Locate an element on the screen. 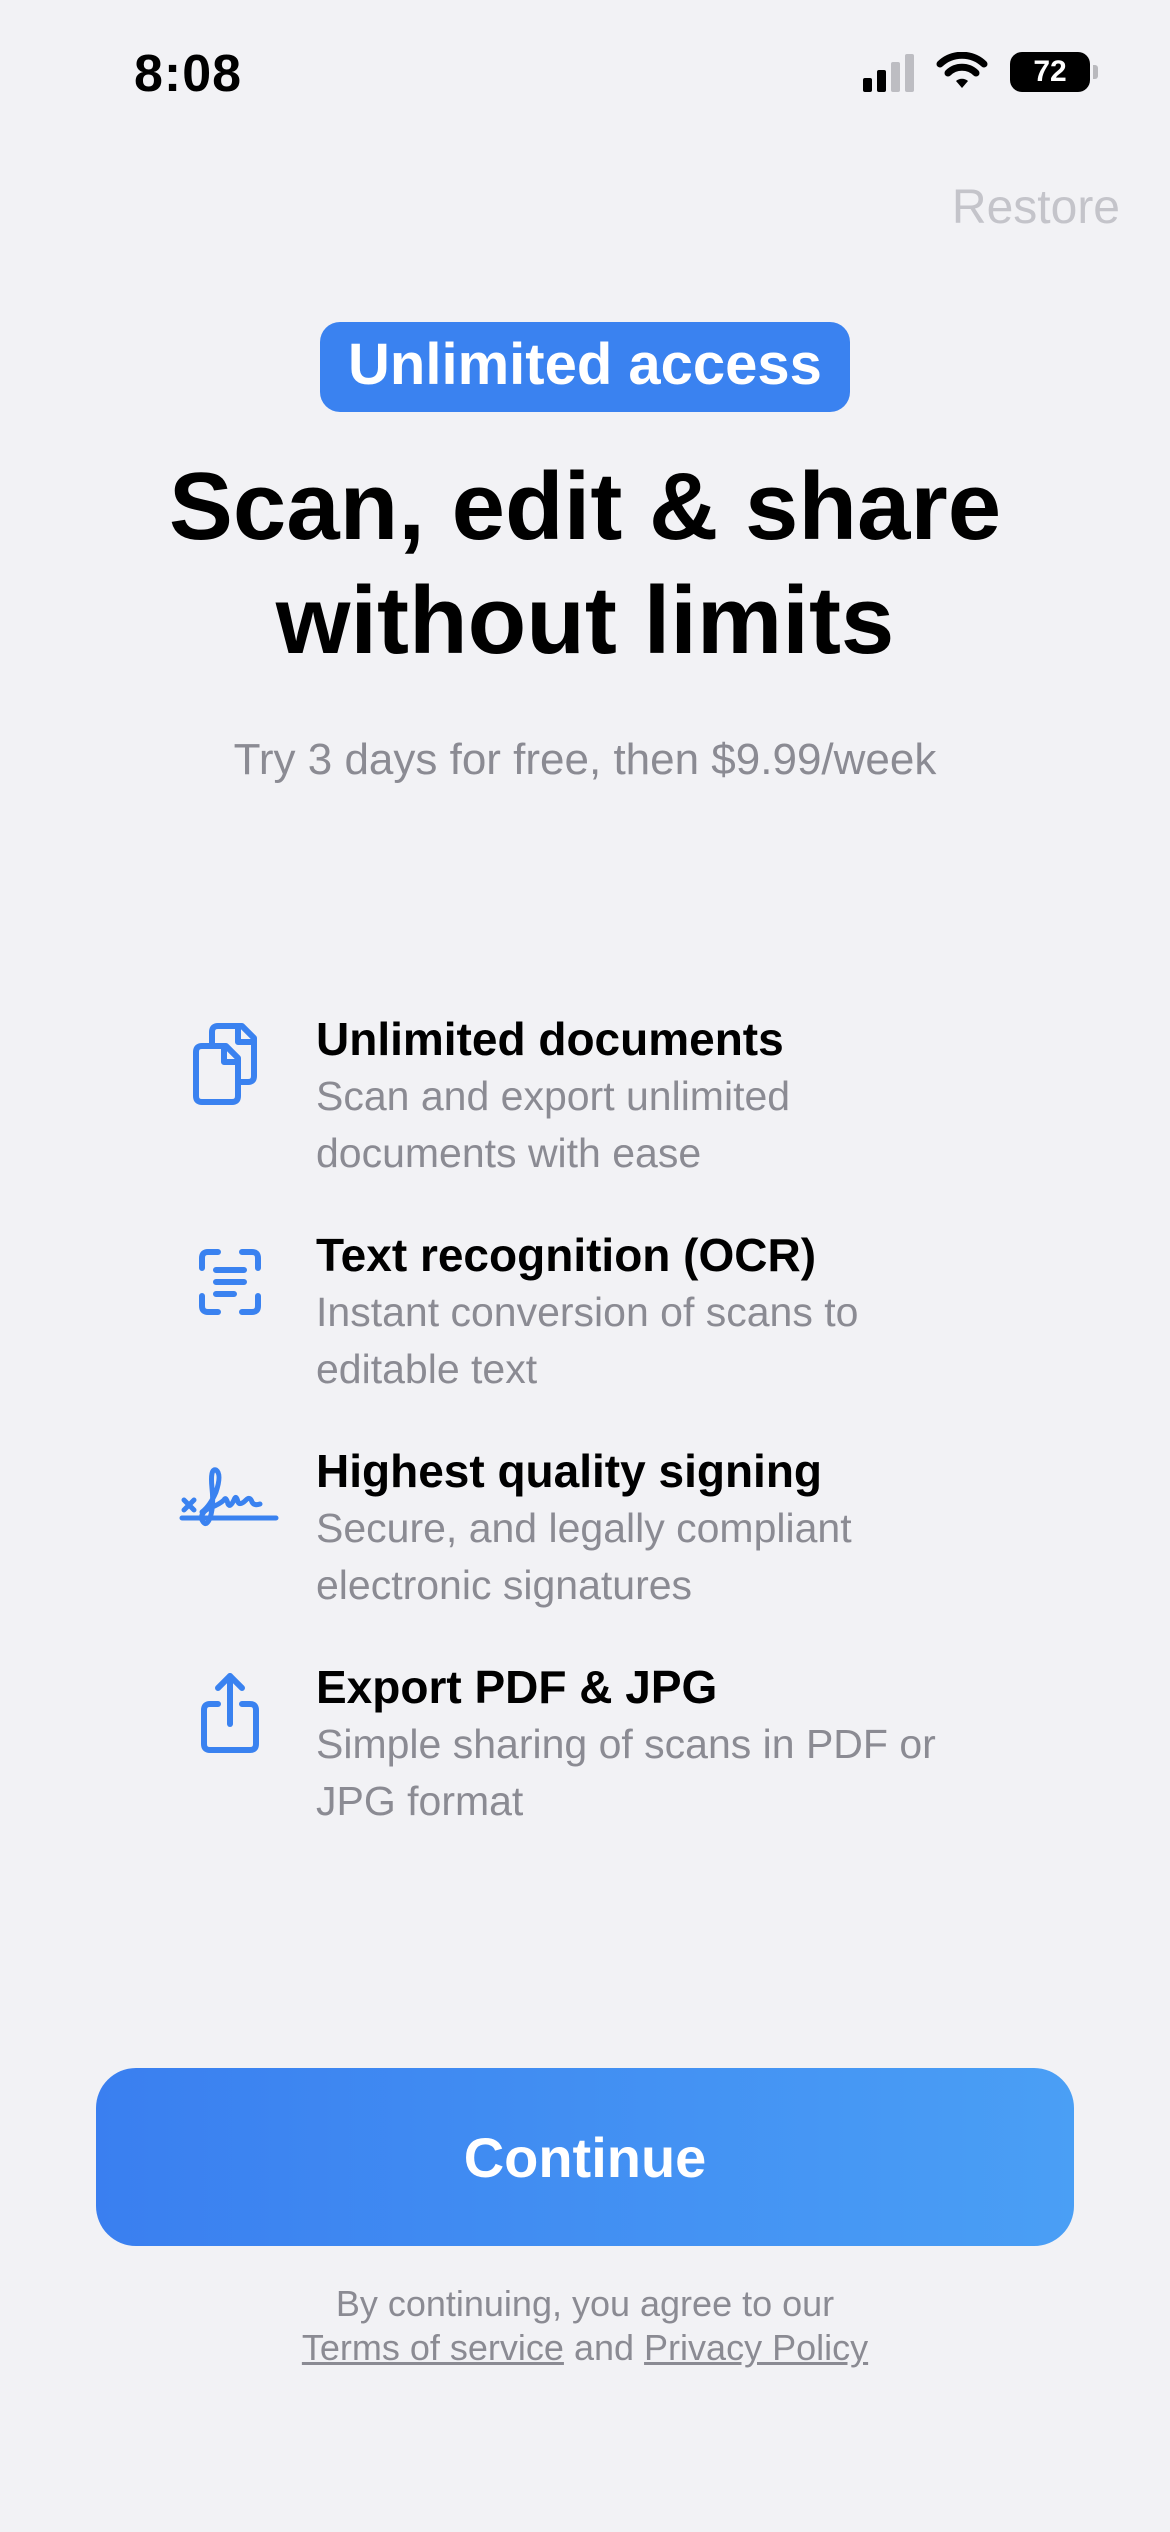 The height and width of the screenshot is (2532, 1170). feature-description-line-2: documents with ease is located at coordinates (509, 1153).